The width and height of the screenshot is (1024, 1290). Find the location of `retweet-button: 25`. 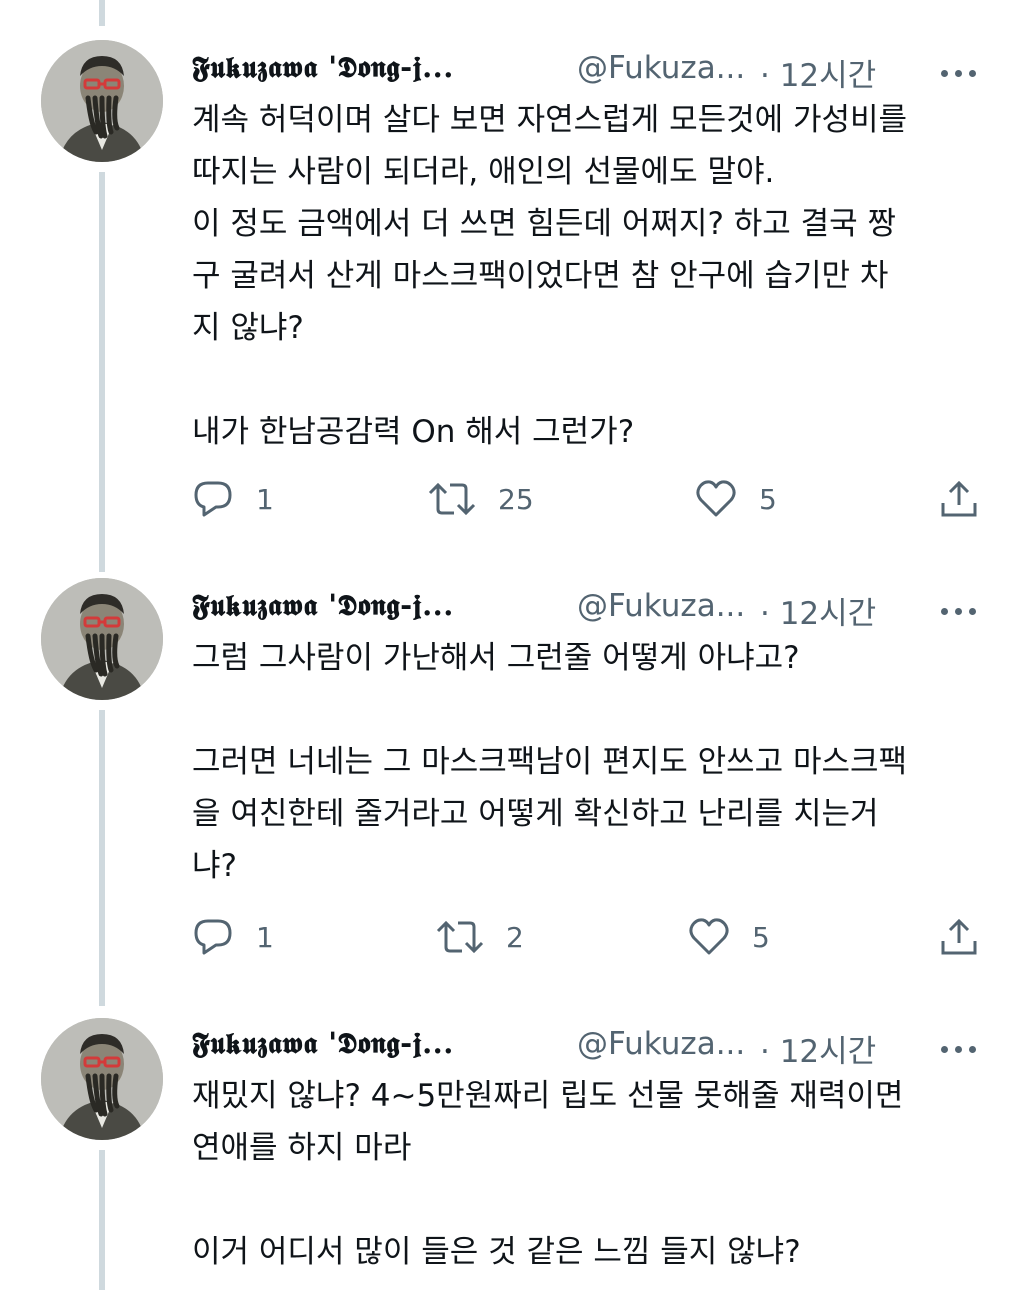

retweet-button: 25 is located at coordinates (481, 499).